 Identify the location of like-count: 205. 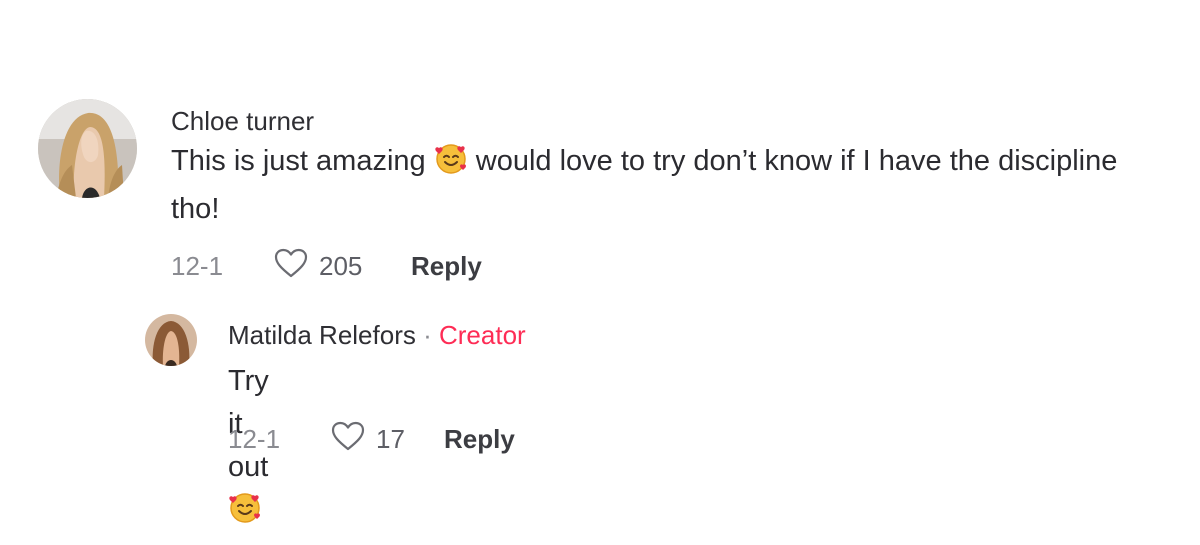
(341, 266).